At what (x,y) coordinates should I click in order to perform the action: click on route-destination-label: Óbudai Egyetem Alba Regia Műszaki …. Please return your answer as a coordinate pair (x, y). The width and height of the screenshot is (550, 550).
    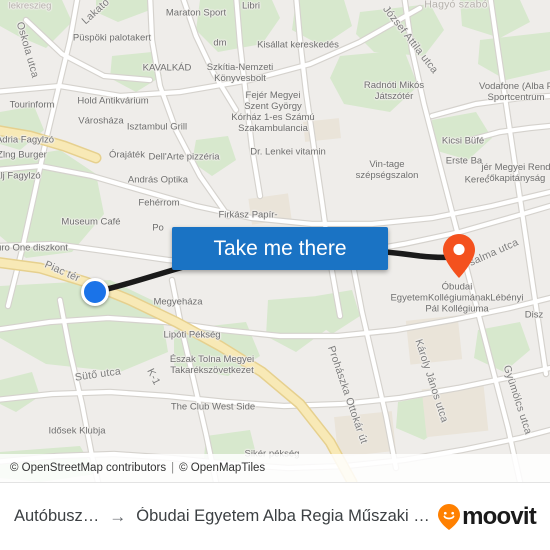
    Looking at the image, I should click on (283, 516).